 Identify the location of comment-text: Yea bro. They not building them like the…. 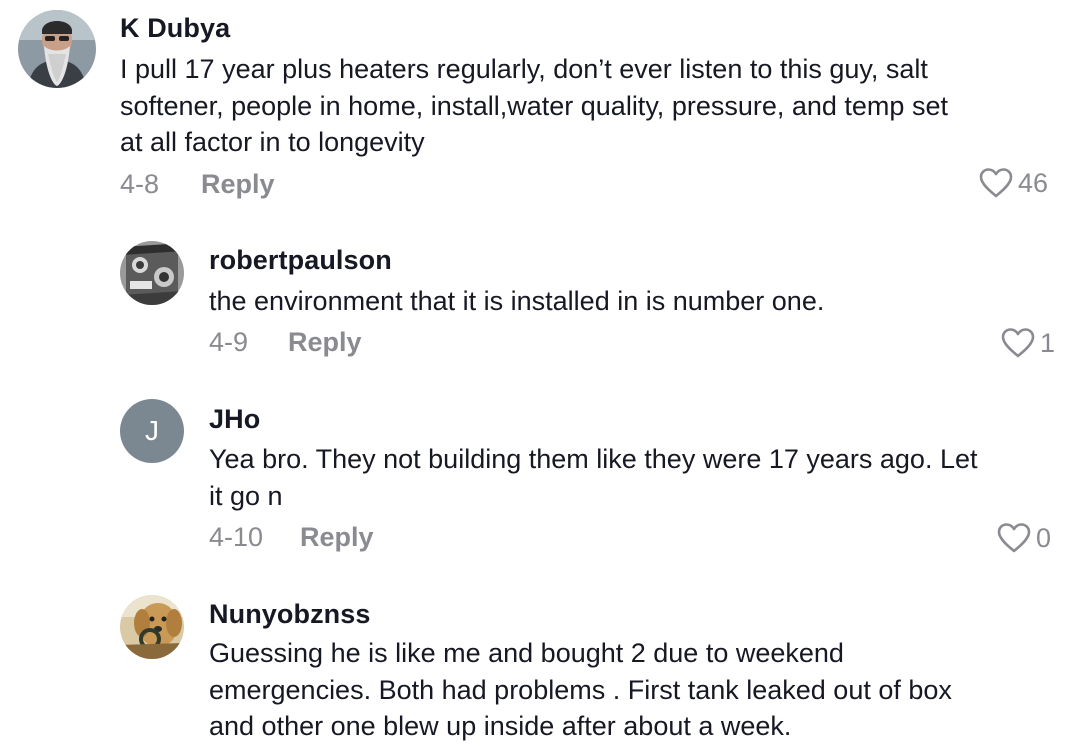
(634, 477).